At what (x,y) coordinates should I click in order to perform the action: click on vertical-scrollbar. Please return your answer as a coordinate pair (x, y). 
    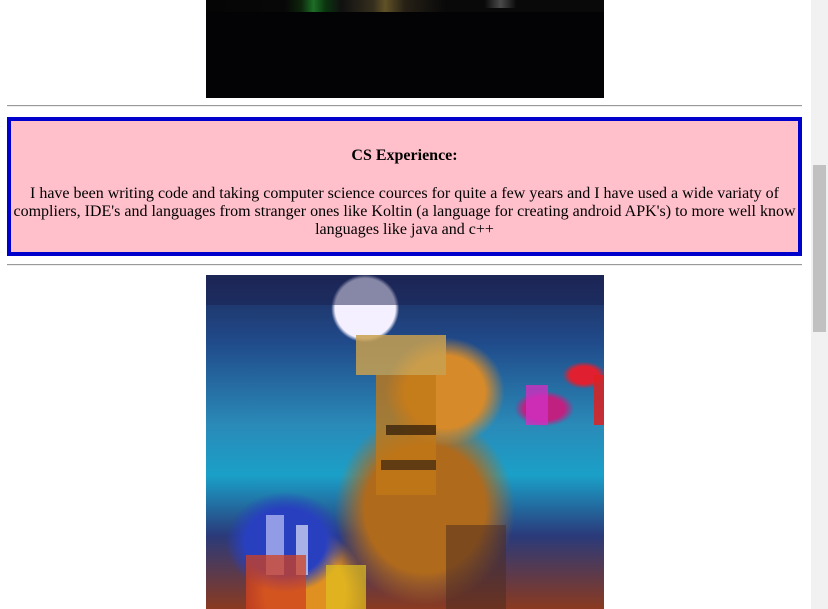
    Looking at the image, I should click on (819, 304).